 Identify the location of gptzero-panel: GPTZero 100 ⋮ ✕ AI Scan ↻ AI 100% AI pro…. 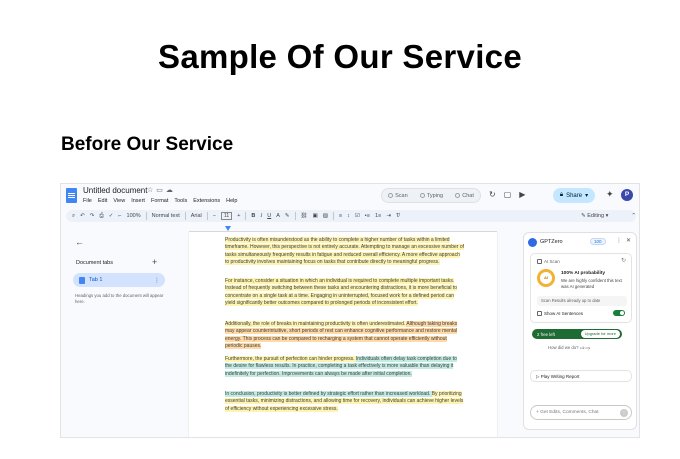
(580, 331).